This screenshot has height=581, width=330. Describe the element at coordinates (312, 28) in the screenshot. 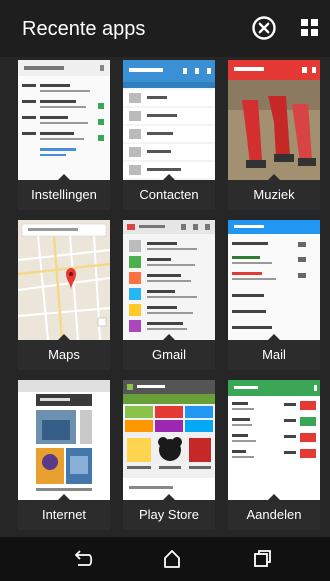

I see `grid-layout-icon` at that location.